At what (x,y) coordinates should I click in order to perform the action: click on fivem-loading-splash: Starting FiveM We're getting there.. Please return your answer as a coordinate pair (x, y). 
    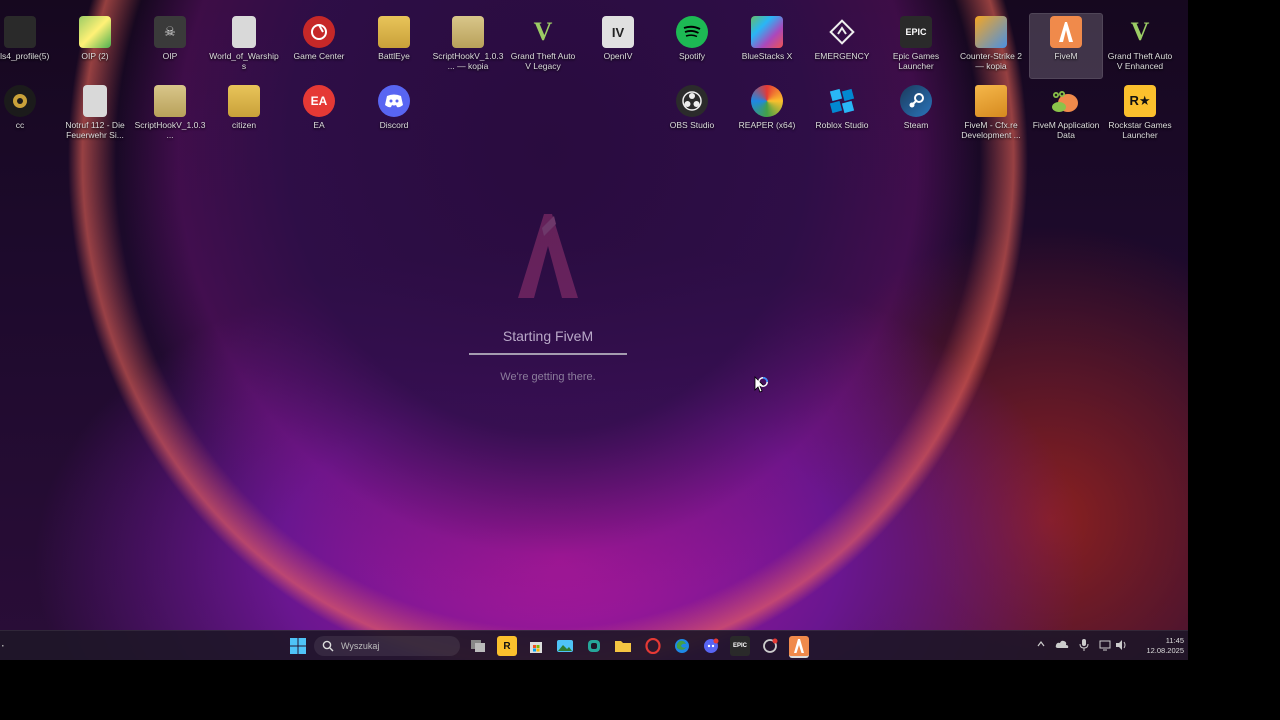
    Looking at the image, I should click on (548, 296).